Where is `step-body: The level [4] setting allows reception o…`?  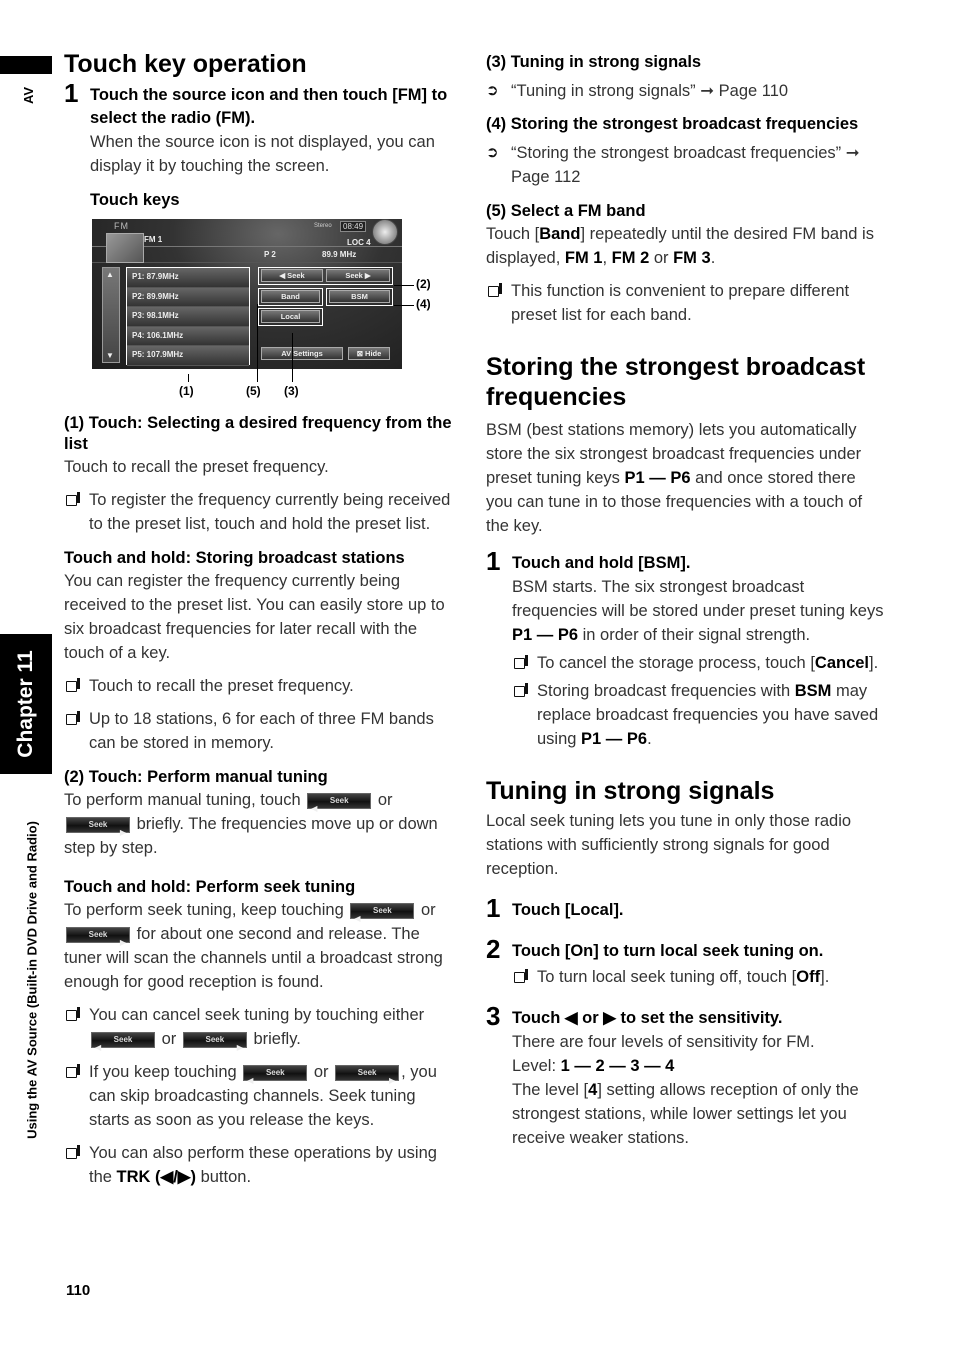
step-body: The level [4] setting allows reception o… is located at coordinates (699, 1114).